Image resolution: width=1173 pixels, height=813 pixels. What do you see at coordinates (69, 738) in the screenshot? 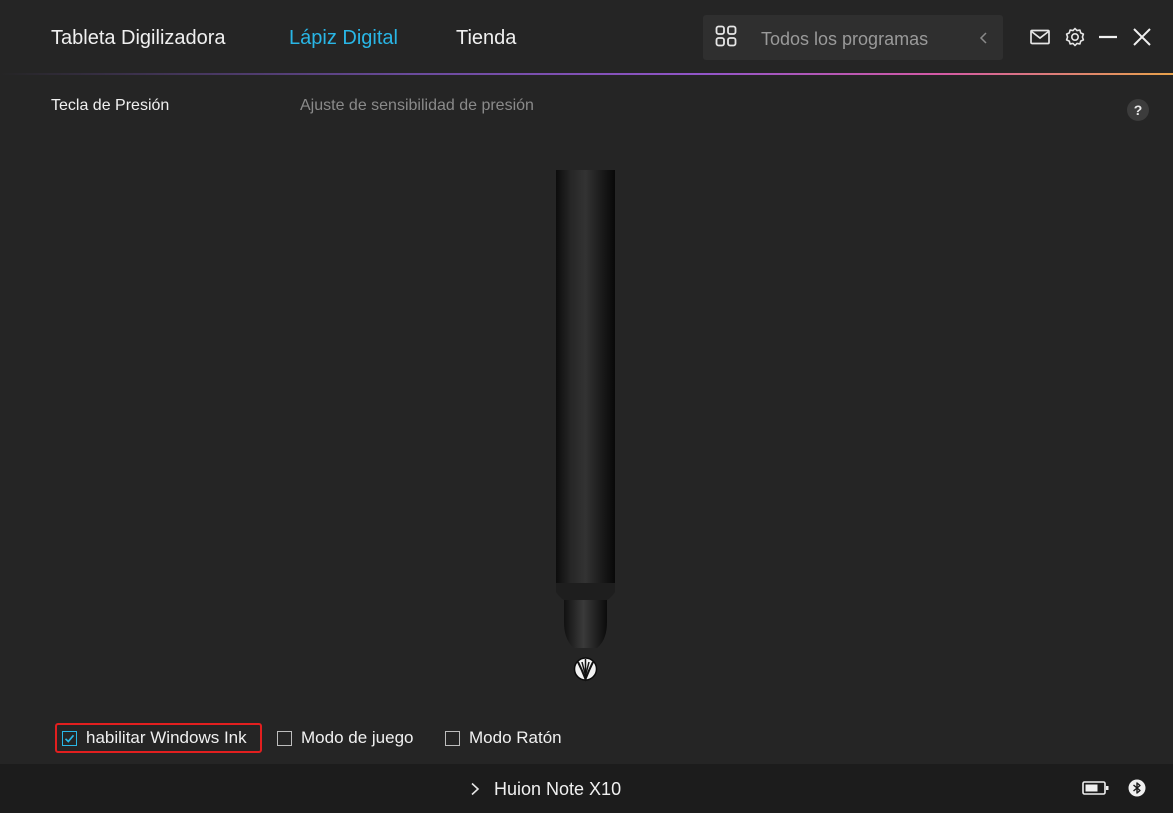
I see `checkbox-checked-icon` at bounding box center [69, 738].